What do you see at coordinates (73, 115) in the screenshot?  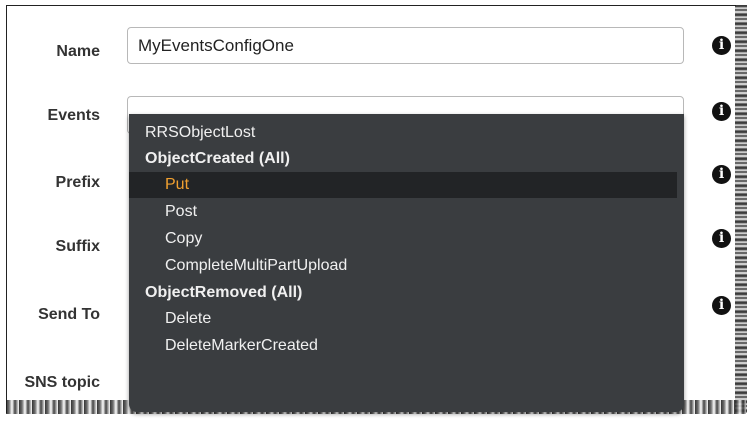 I see `events-label: Events` at bounding box center [73, 115].